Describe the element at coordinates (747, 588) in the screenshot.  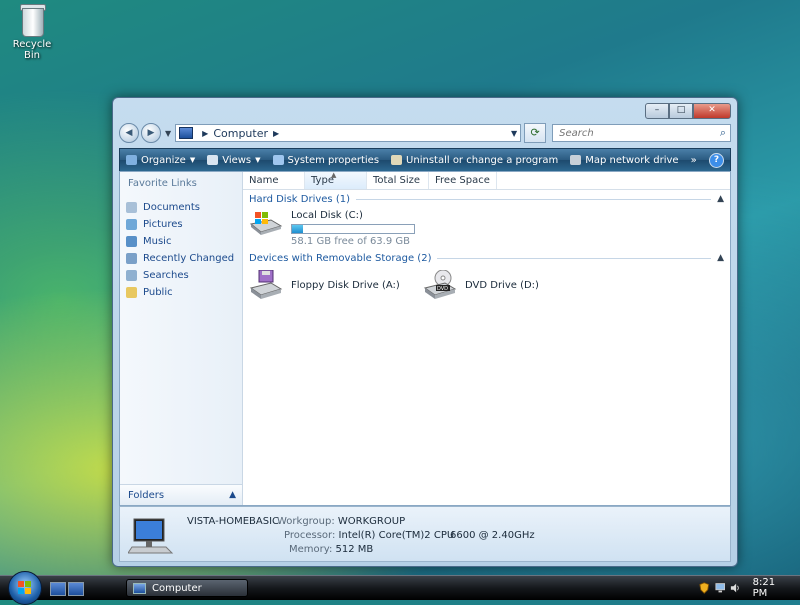
I see `system-tray: 8:21 PM` at that location.